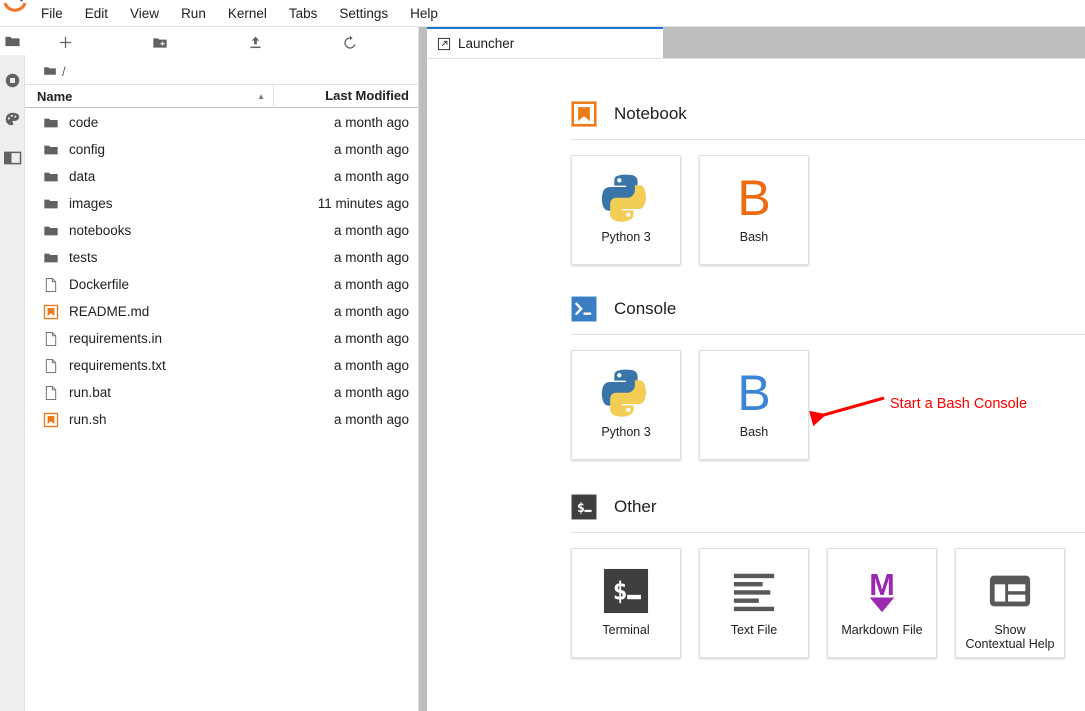  Describe the element at coordinates (12, 369) in the screenshot. I see `left-activity-bar` at that location.